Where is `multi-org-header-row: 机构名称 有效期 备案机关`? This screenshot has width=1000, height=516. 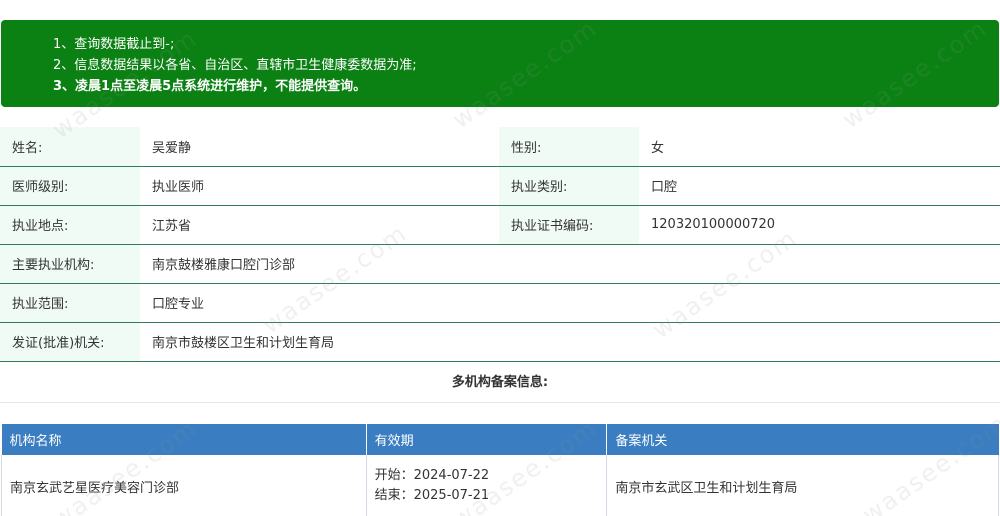 multi-org-header-row: 机构名称 有效期 备案机关 is located at coordinates (500, 439).